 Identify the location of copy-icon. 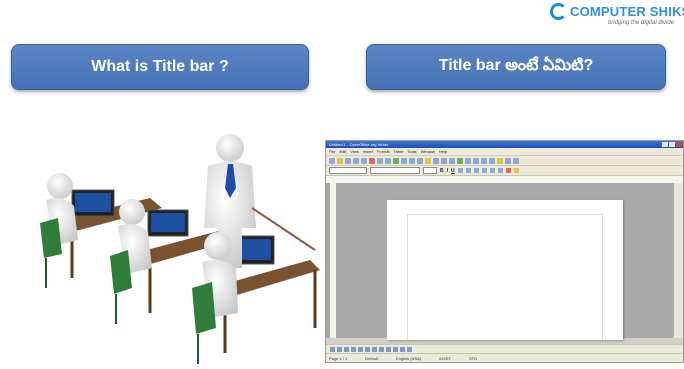
(420, 160).